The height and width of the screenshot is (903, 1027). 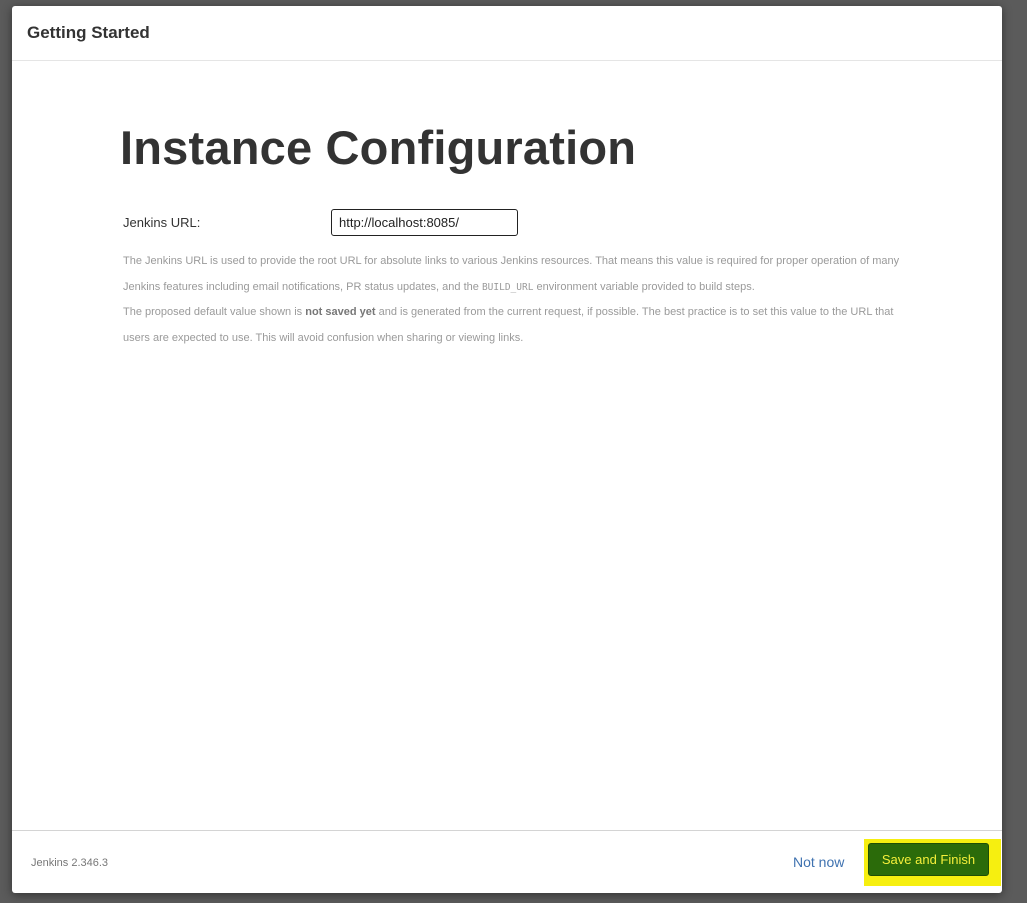 I want to click on save-button-highlight: Save and Finish, so click(x=932, y=862).